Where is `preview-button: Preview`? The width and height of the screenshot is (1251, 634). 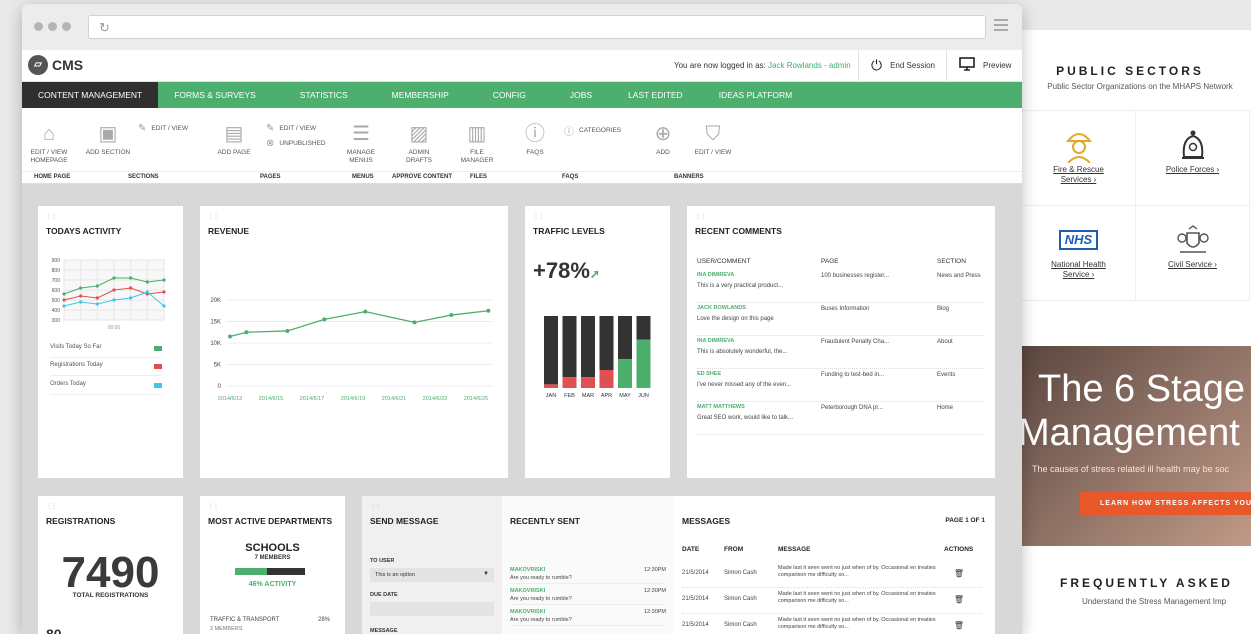
preview-button: Preview is located at coordinates (984, 65).